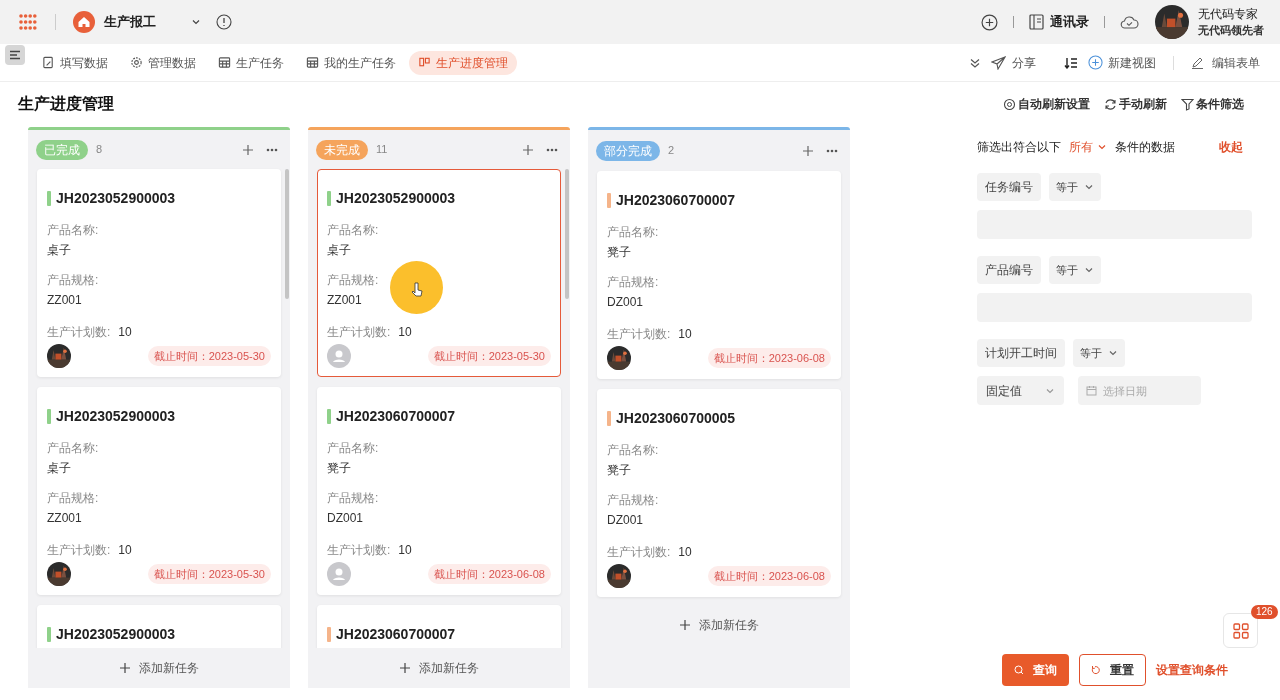  I want to click on double-chevron-down-icon, so click(975, 62).